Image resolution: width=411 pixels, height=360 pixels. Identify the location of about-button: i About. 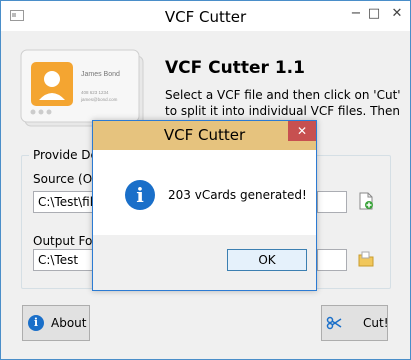
(56, 323).